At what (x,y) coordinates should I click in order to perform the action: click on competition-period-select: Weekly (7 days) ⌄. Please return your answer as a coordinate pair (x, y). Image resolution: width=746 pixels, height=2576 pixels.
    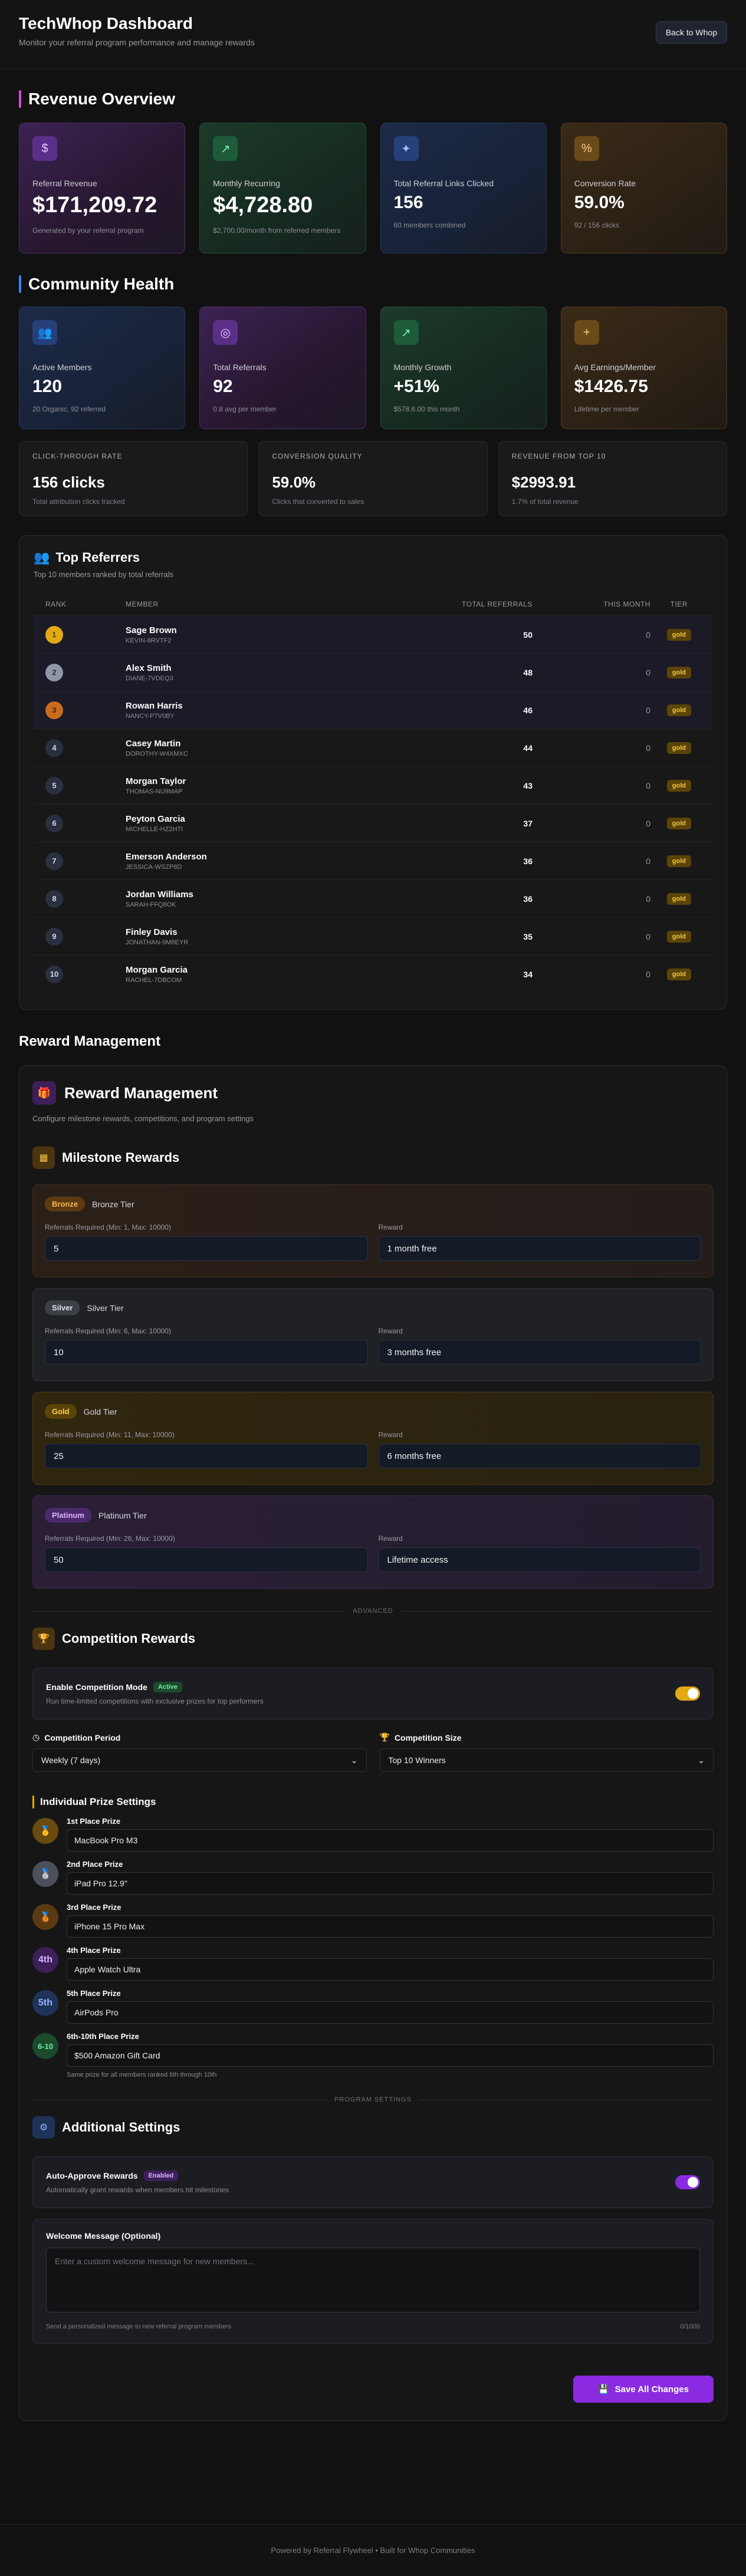
    Looking at the image, I should click on (199, 1760).